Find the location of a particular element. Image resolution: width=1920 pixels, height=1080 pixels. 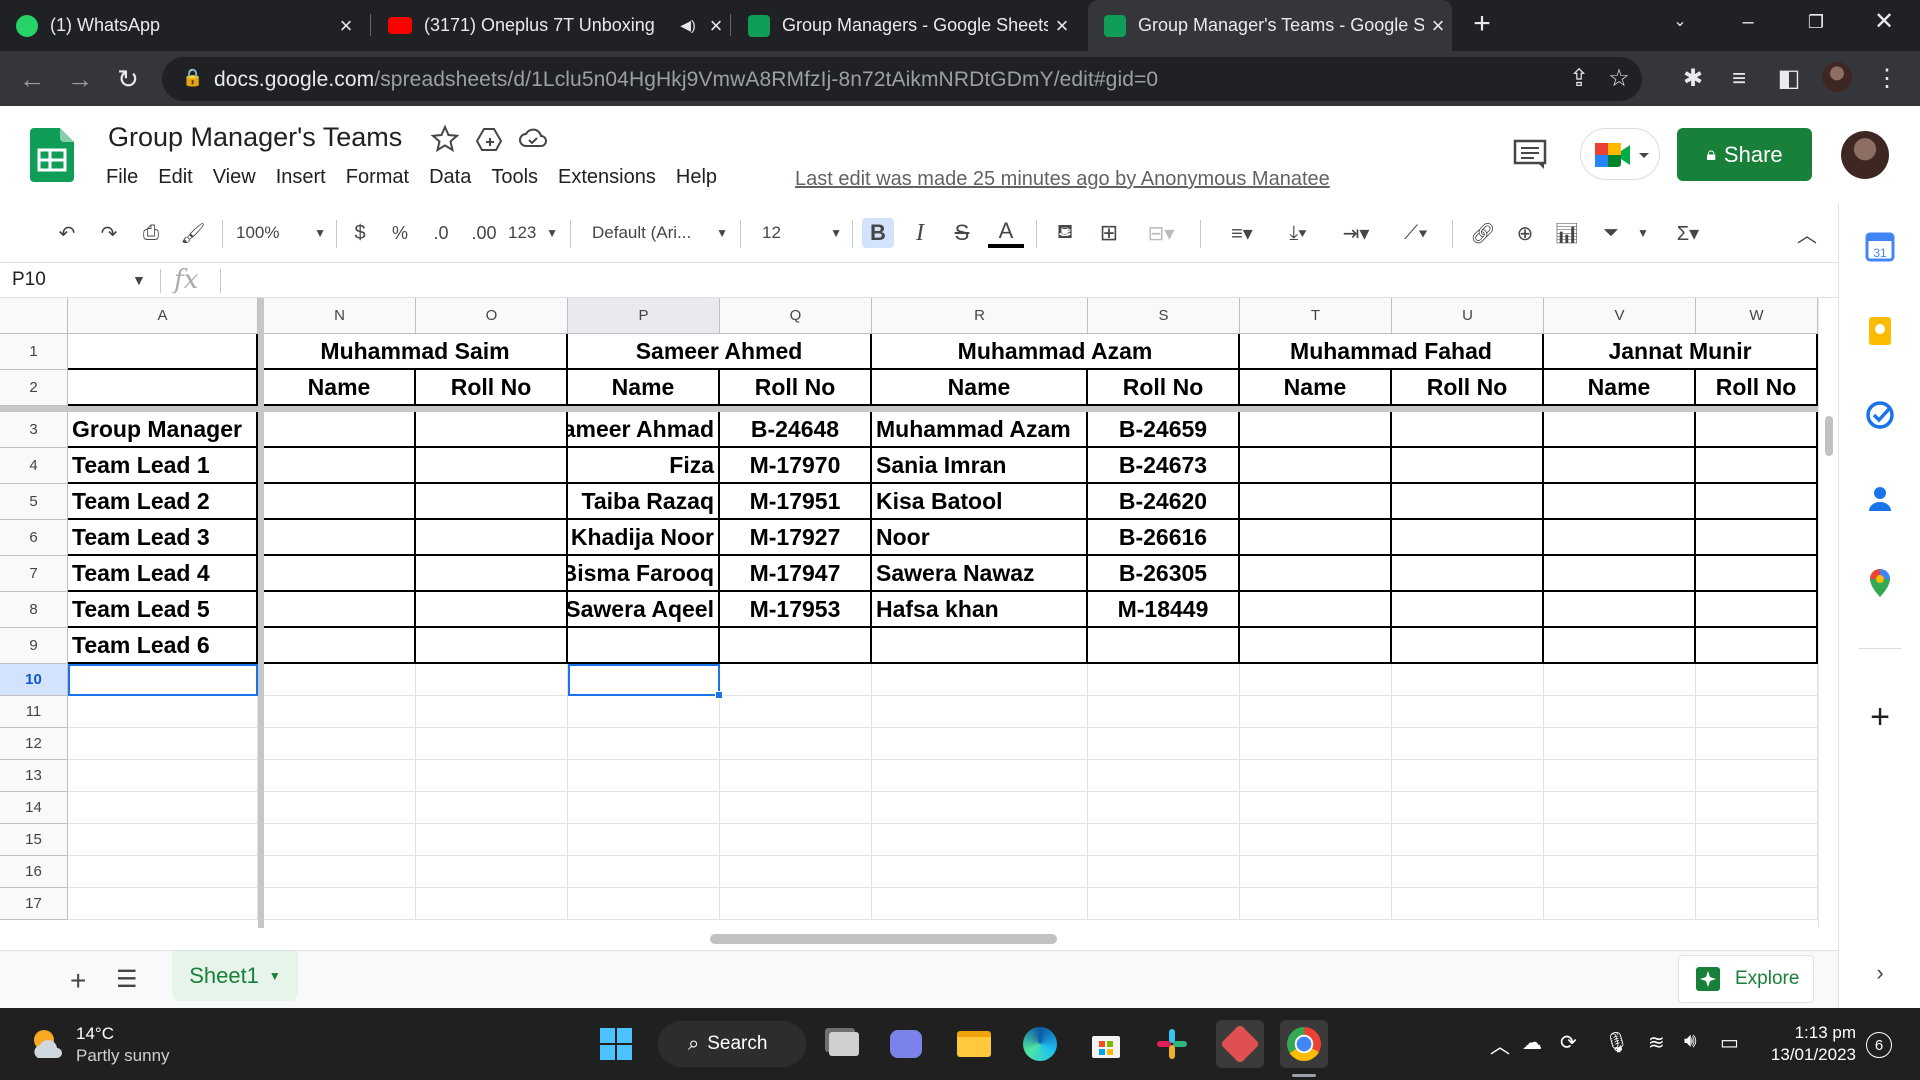

vertical-scrollbar is located at coordinates (1828, 613).